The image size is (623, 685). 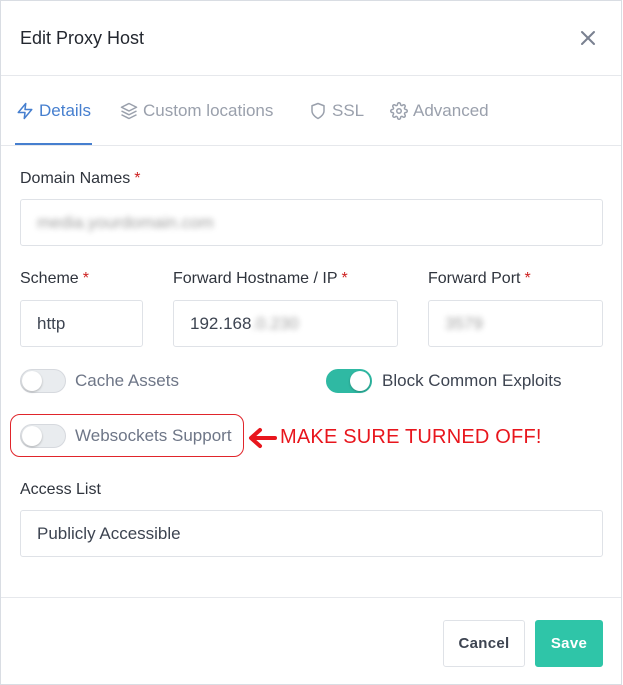 I want to click on active-tab-indicator, so click(x=53, y=144).